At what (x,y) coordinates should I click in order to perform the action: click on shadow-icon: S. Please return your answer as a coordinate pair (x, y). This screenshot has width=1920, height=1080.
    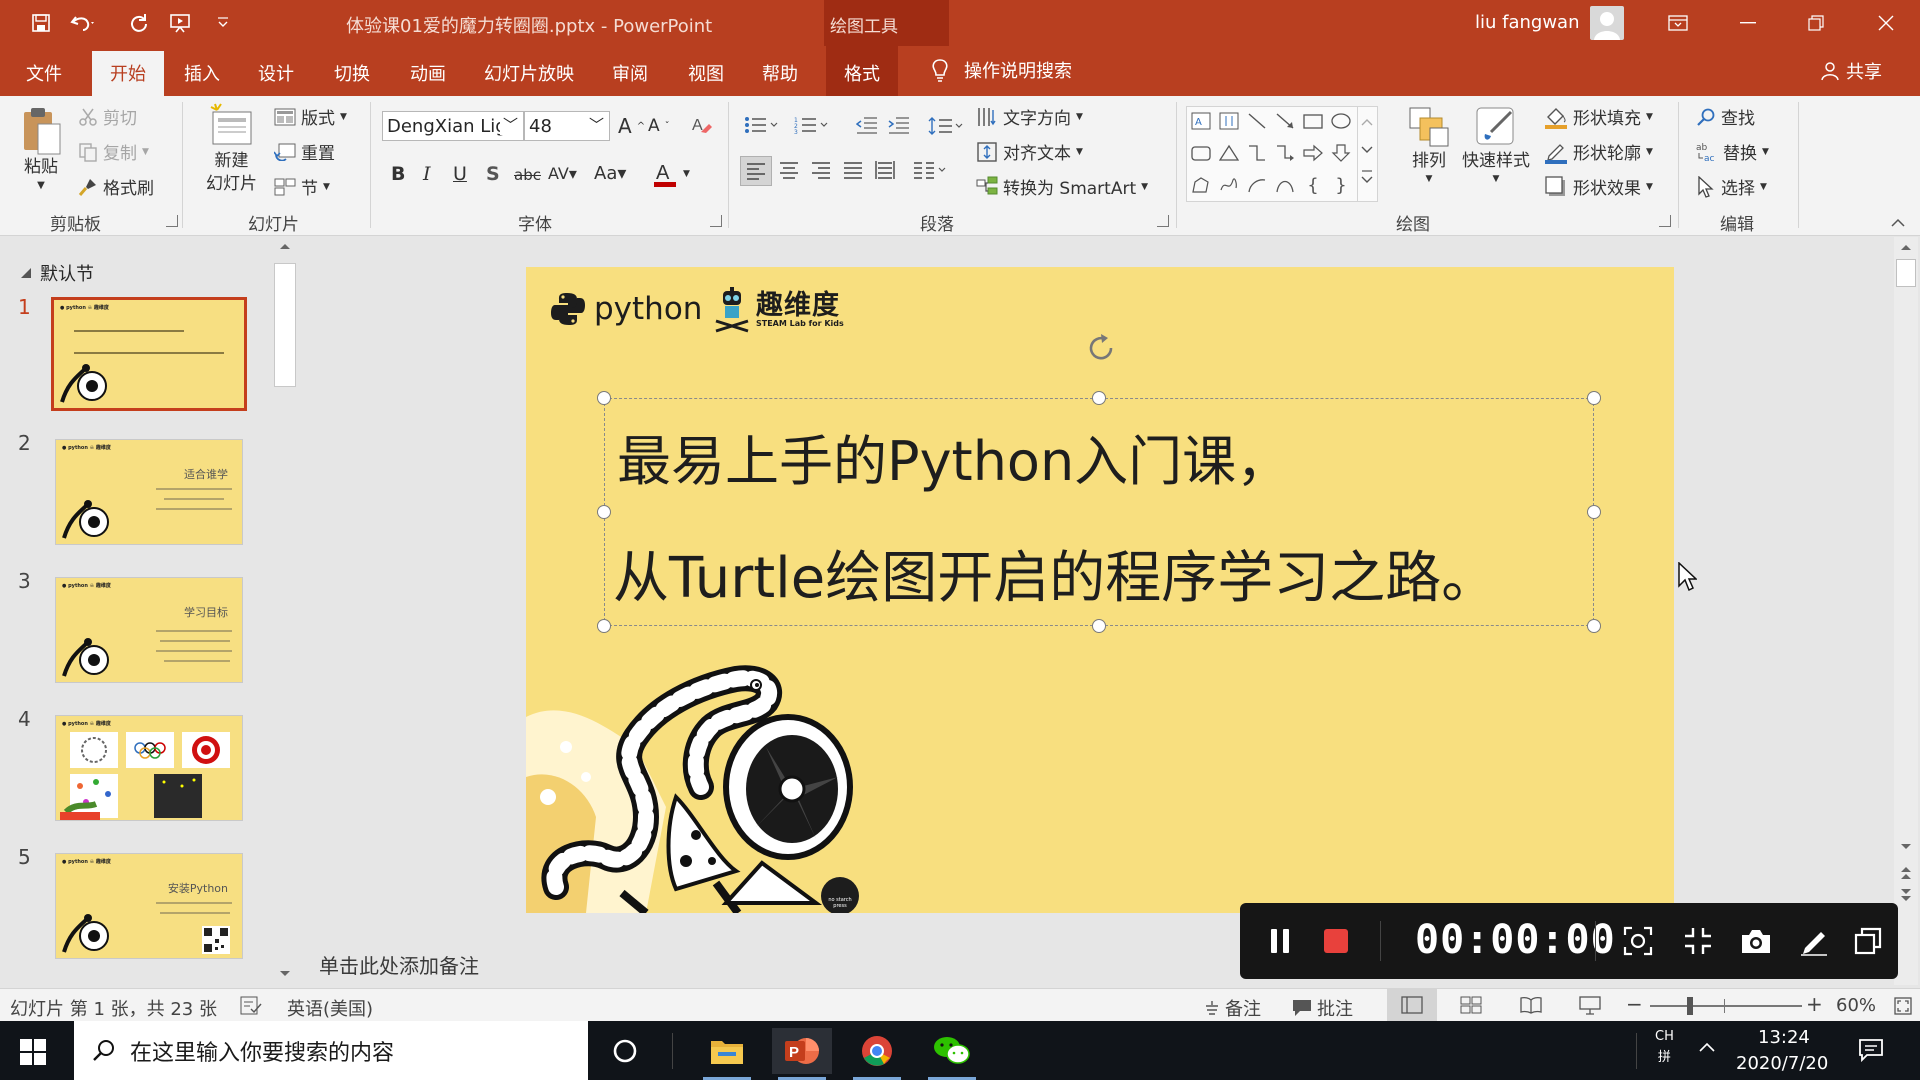
    Looking at the image, I should click on (493, 174).